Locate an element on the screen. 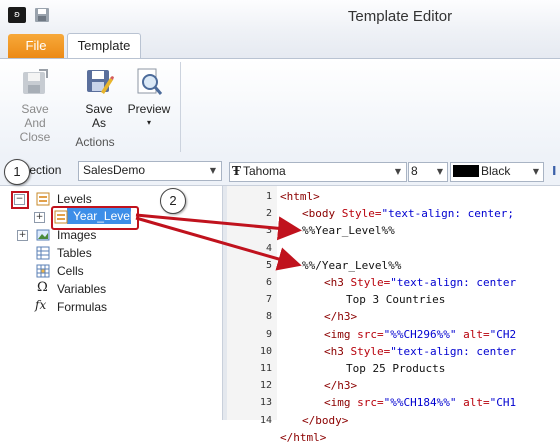 The image size is (560, 444). annotation-arrows is located at coordinates (218, 242).